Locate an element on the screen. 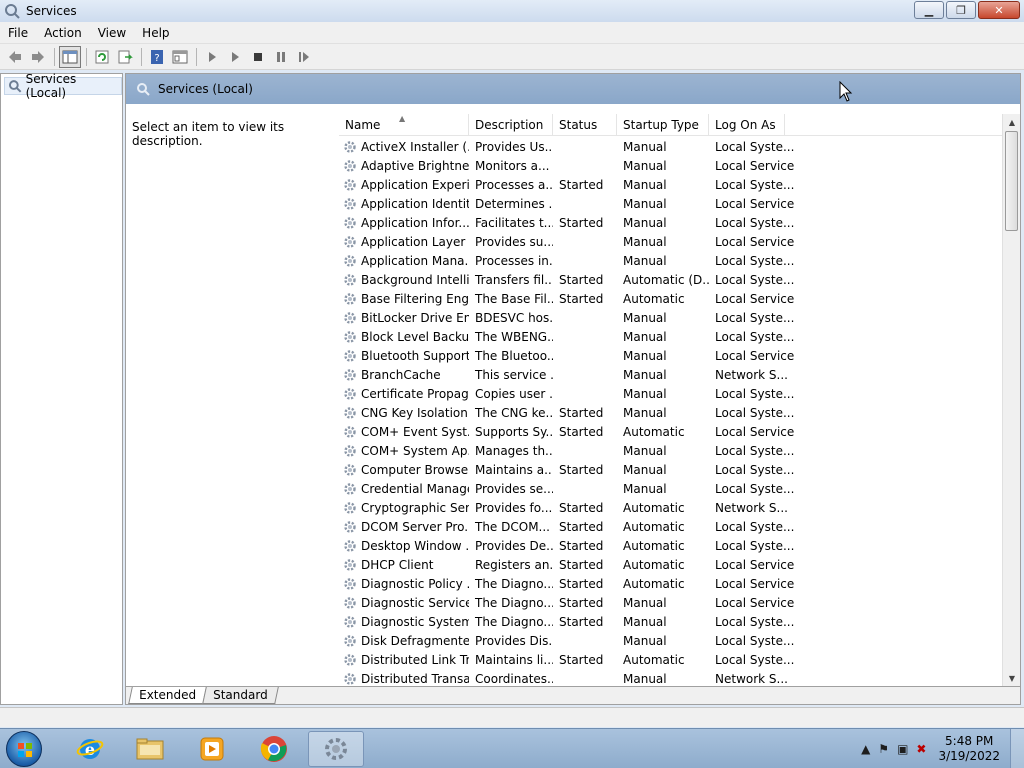 The height and width of the screenshot is (768, 1024). taskbar-services is located at coordinates (336, 749).